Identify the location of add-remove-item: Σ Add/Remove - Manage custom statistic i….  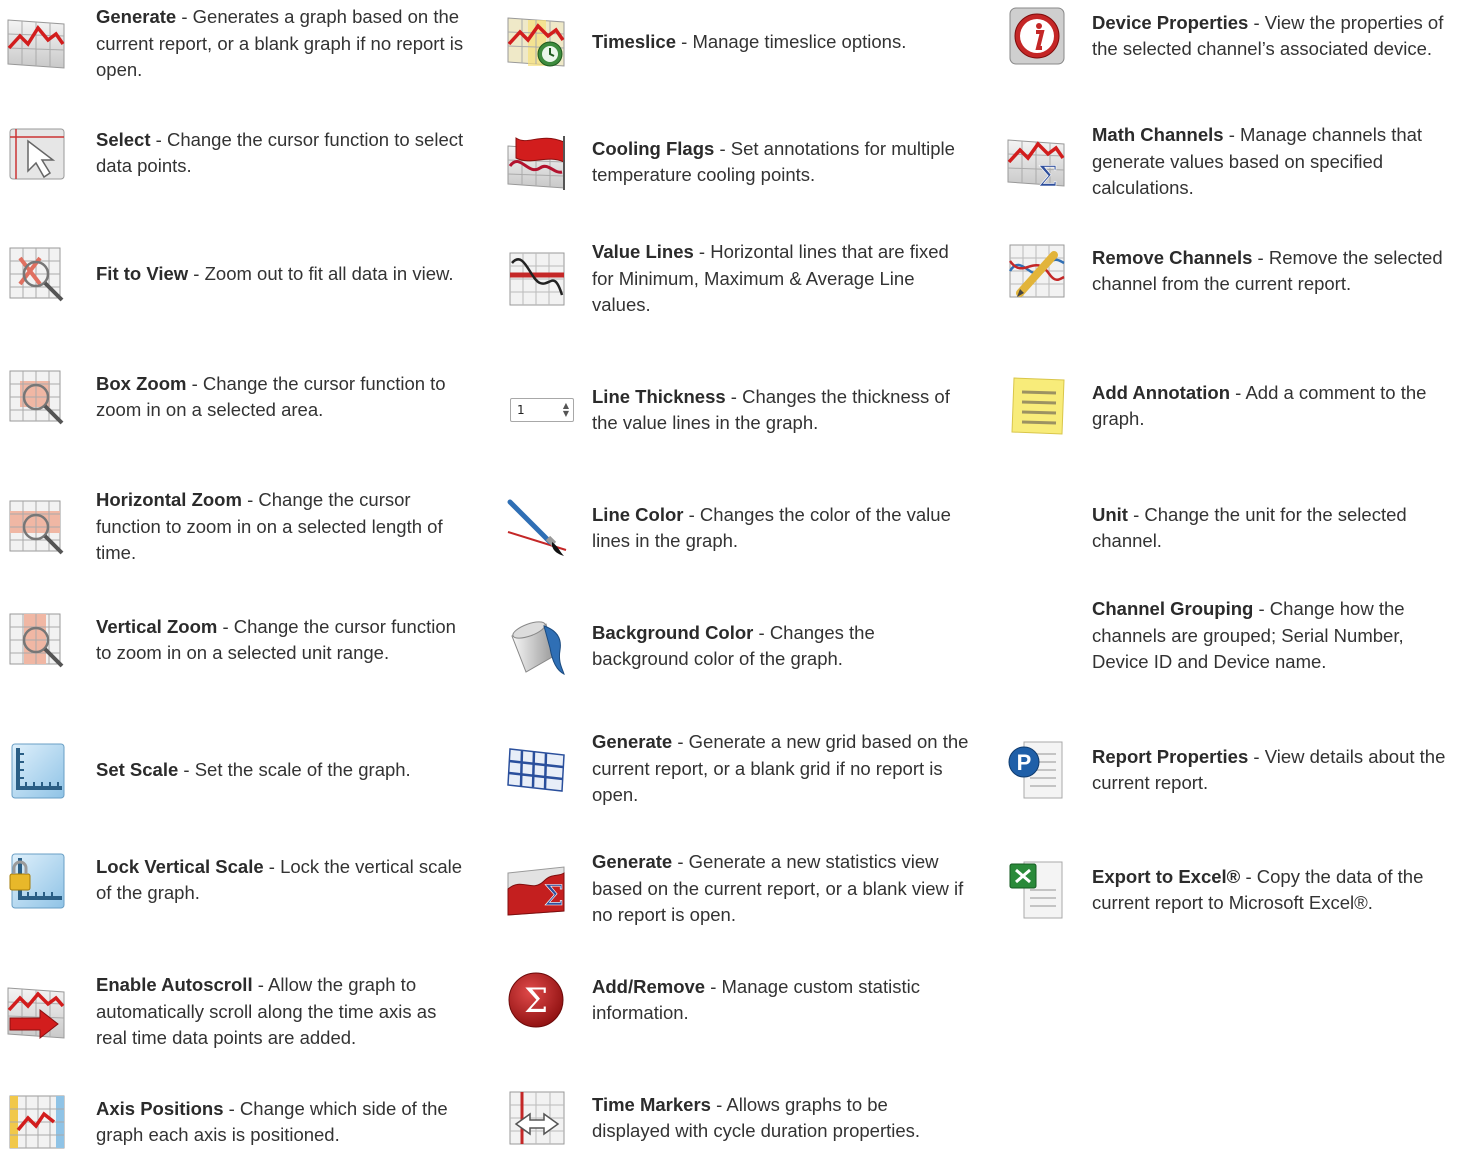
(735, 1000).